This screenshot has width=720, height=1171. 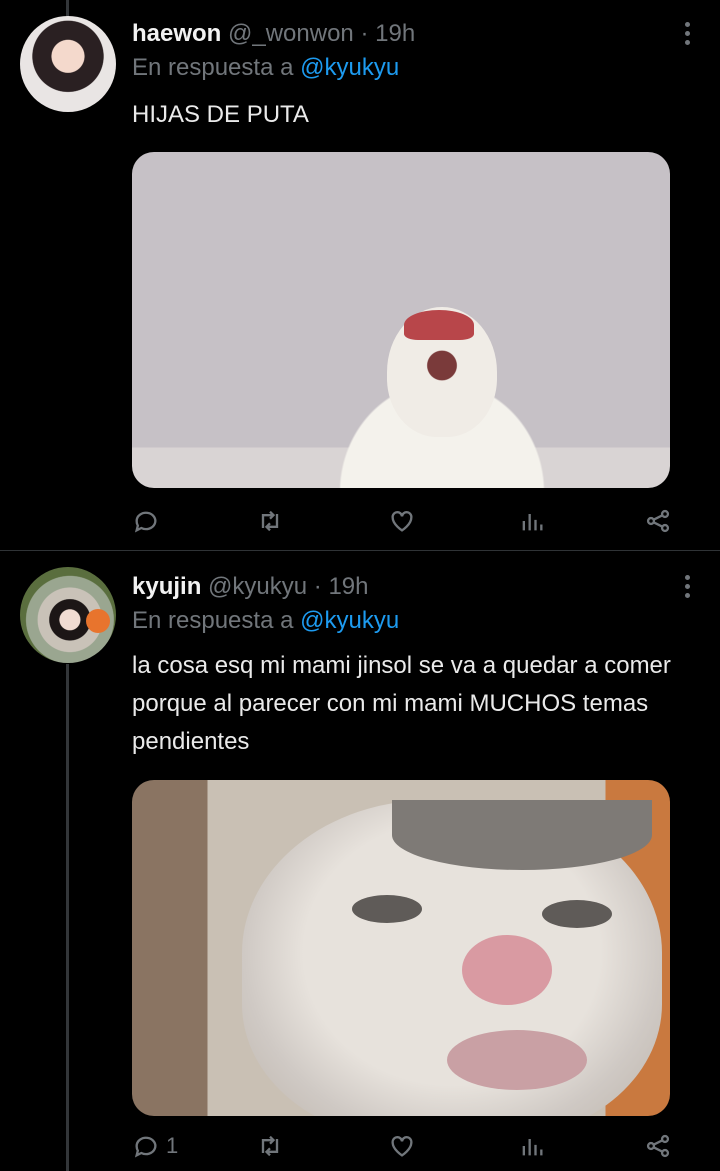 What do you see at coordinates (577, 914) in the screenshot?
I see `dog-eye-right` at bounding box center [577, 914].